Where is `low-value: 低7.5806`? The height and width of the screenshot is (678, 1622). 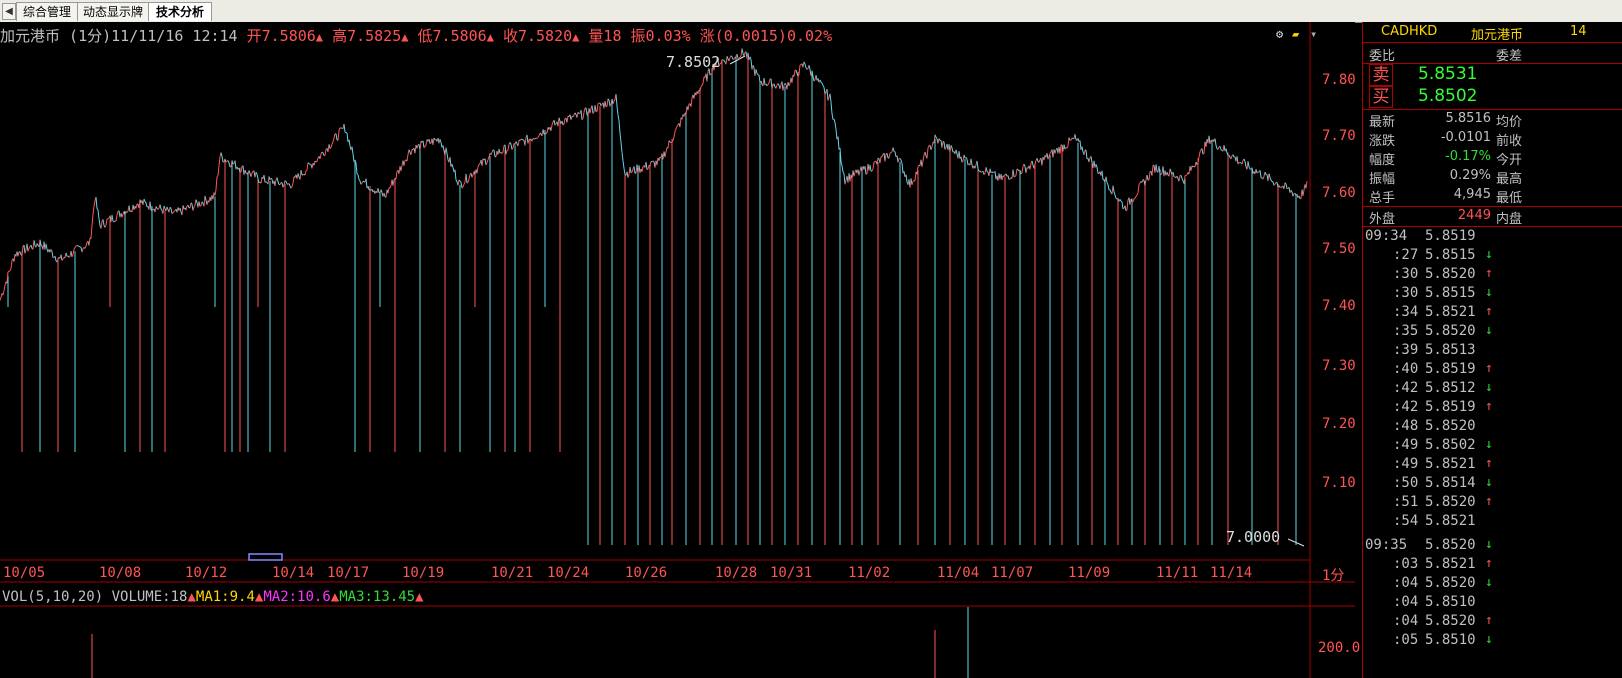 low-value: 低7.5806 is located at coordinates (452, 36).